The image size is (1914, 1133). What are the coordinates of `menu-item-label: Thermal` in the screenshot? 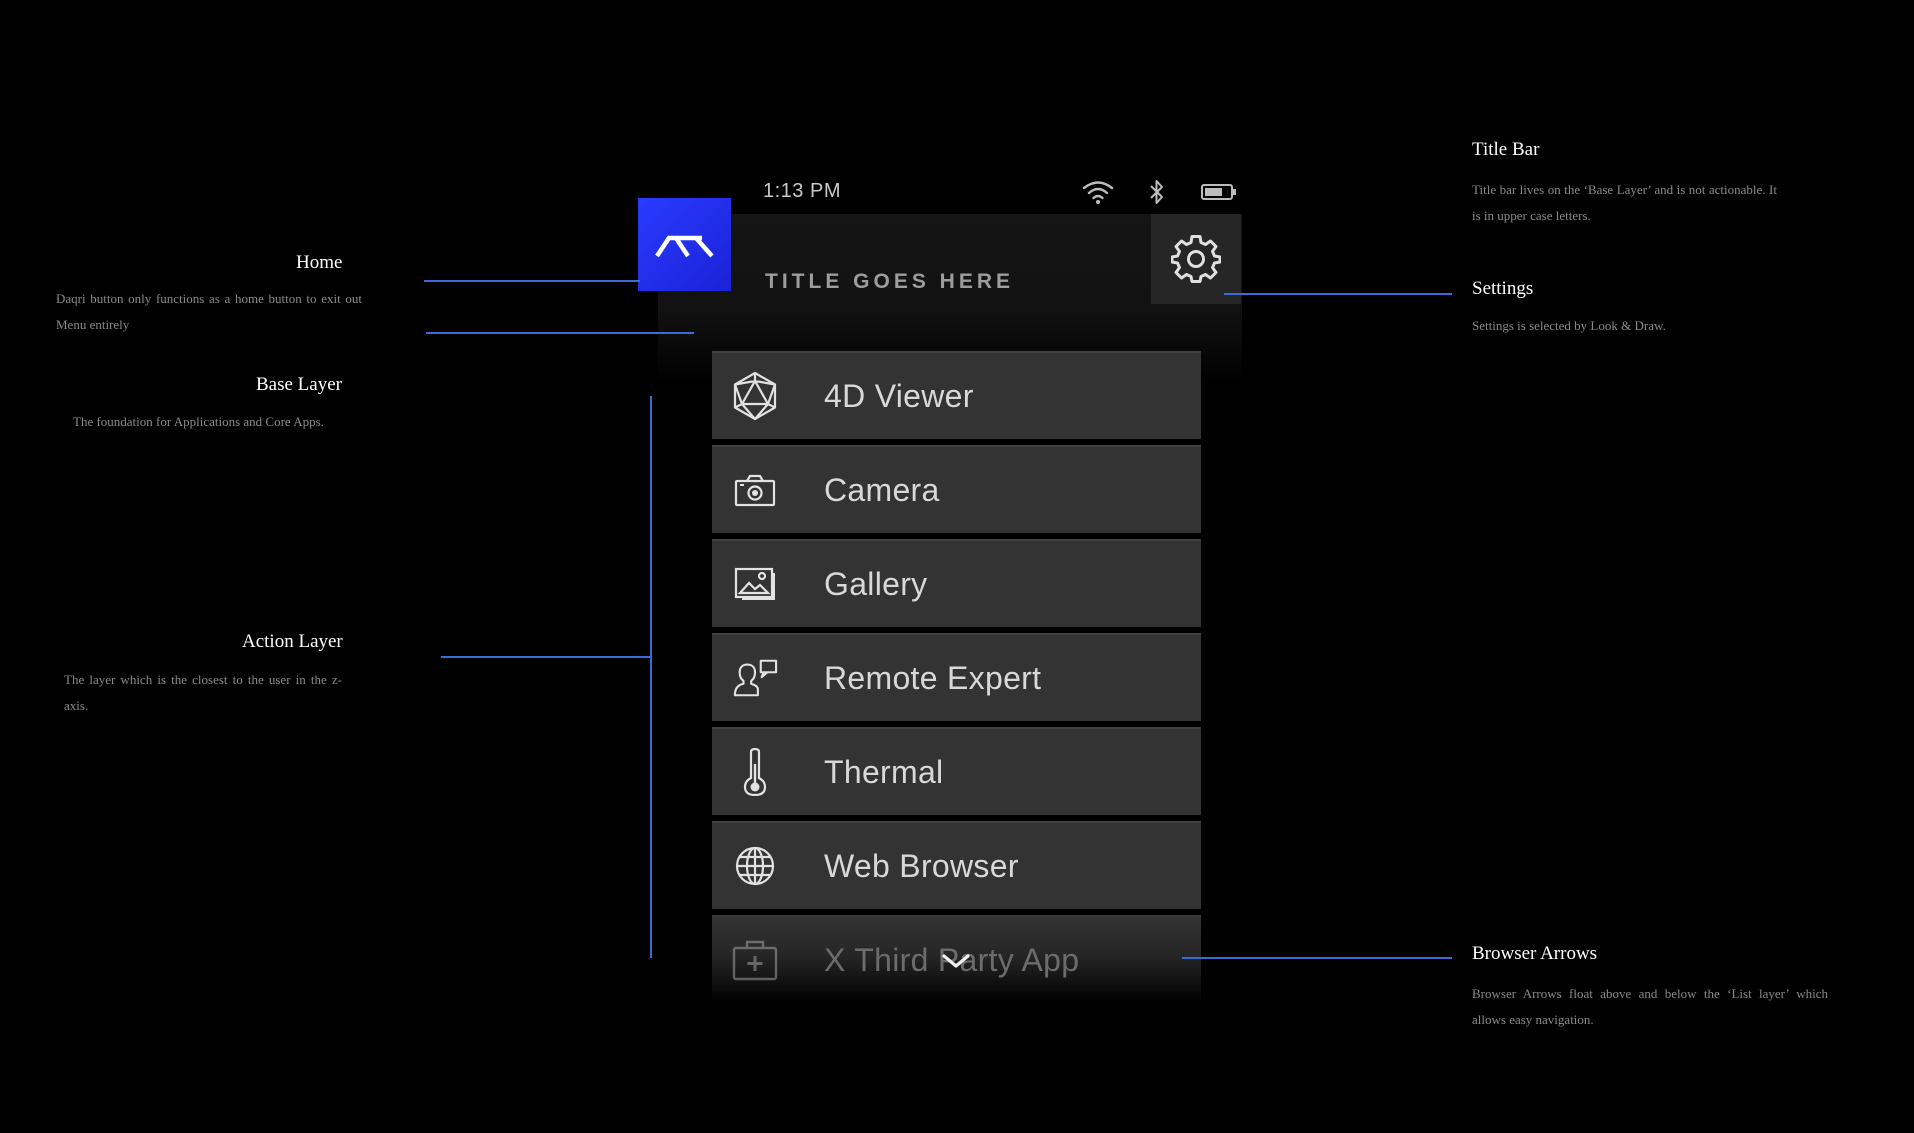 It's located at (884, 771).